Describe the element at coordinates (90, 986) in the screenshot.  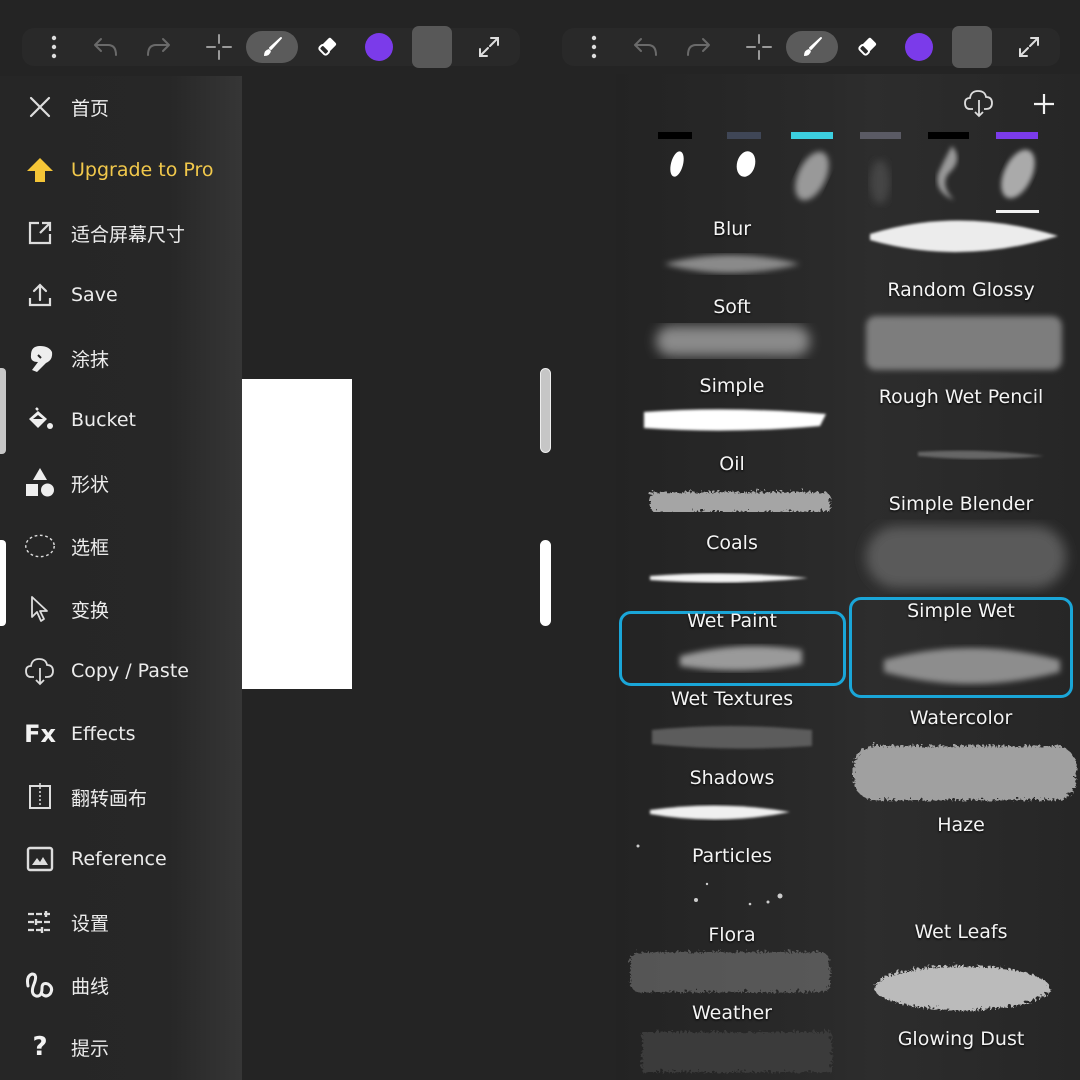
I see `menu-item-label: 曲线` at that location.